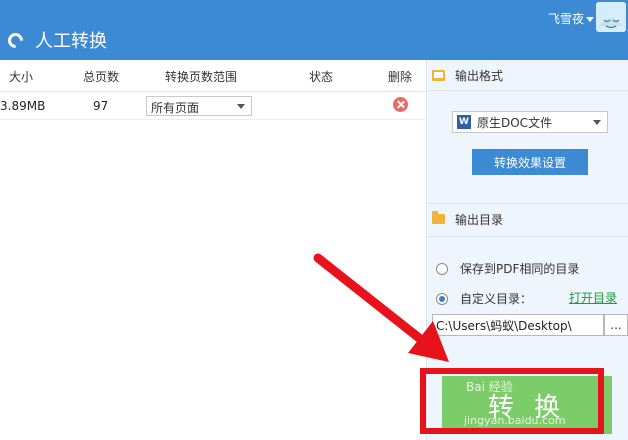  I want to click on output-path-input, so click(518, 325).